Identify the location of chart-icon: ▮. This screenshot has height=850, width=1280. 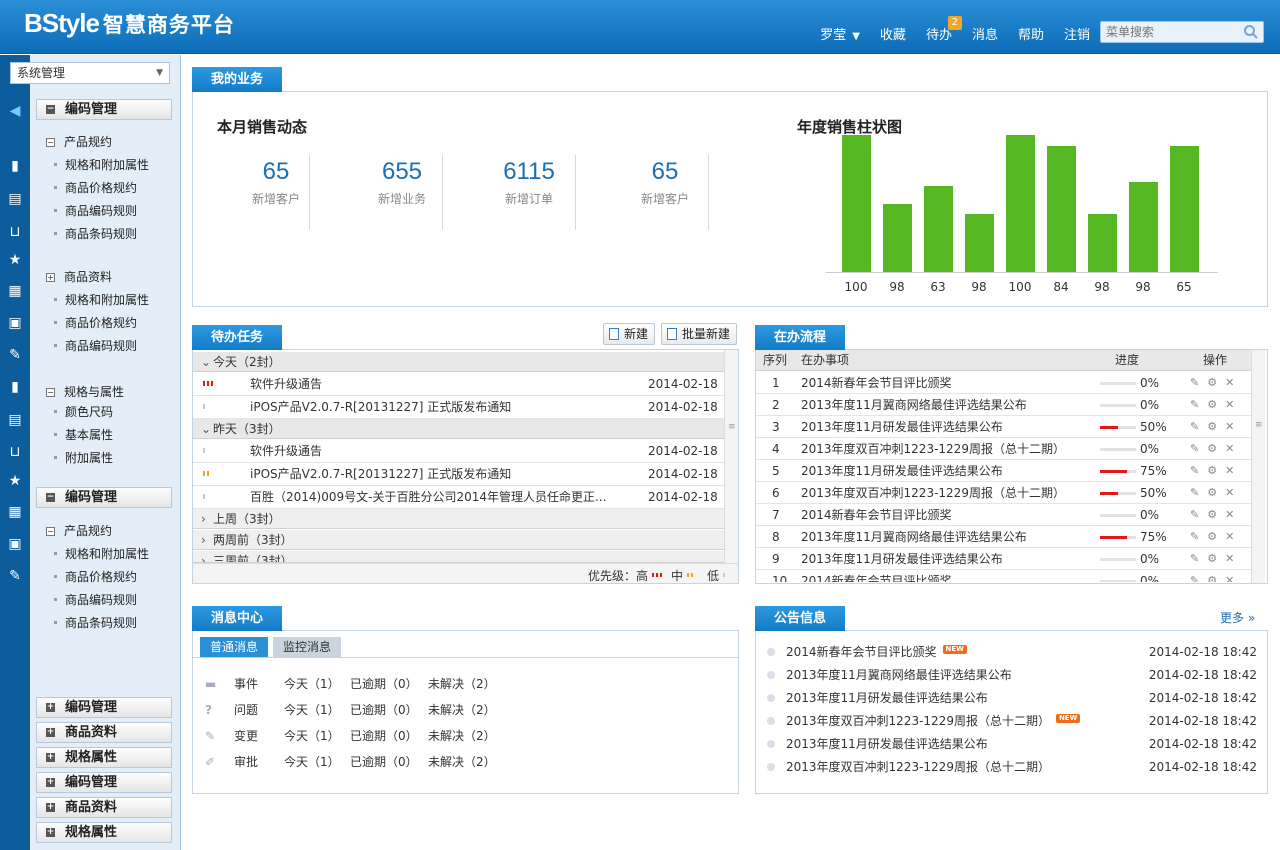
(15, 387).